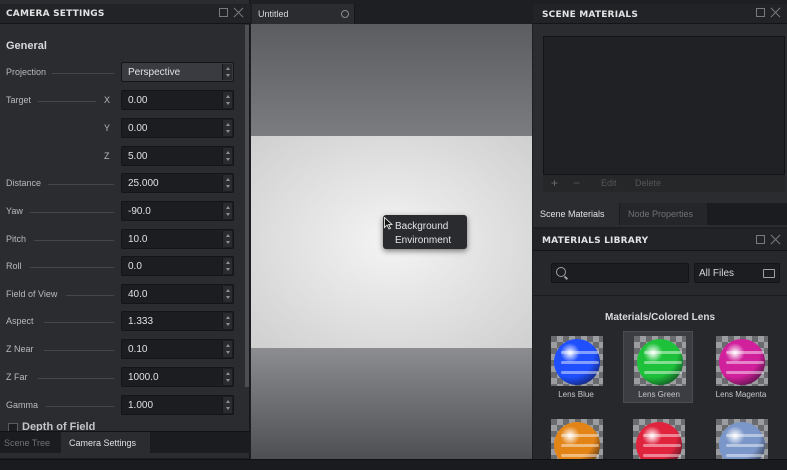 The image size is (787, 470). I want to click on left-tab-bar: Scene Tree Camera Settings, so click(125, 442).